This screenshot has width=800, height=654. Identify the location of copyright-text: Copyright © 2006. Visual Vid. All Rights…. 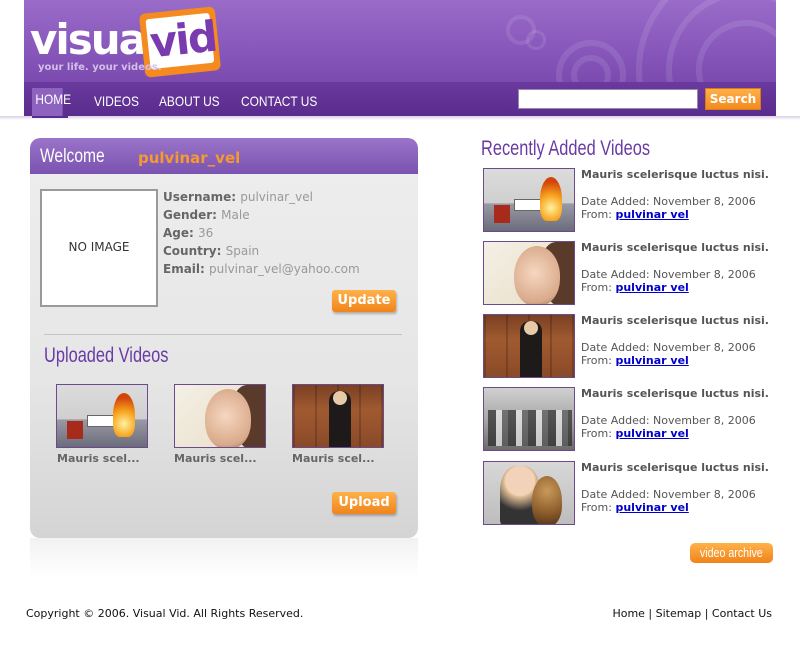
(165, 613).